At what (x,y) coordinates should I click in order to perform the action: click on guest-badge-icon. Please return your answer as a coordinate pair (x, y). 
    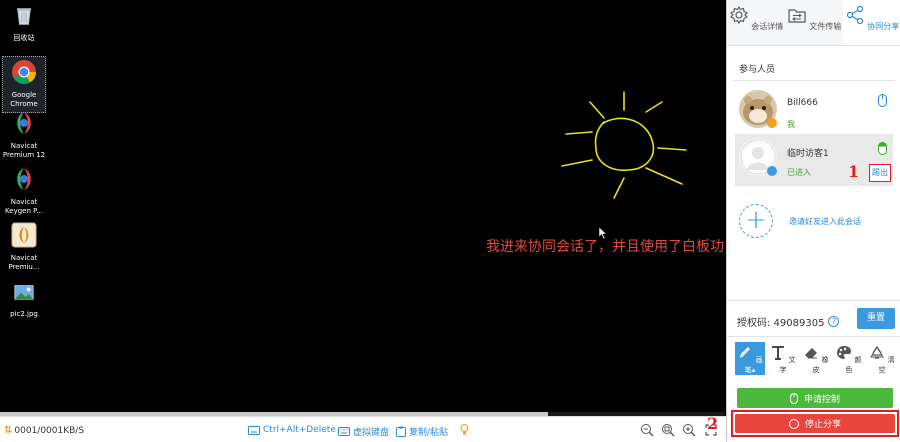
    Looking at the image, I should click on (772, 171).